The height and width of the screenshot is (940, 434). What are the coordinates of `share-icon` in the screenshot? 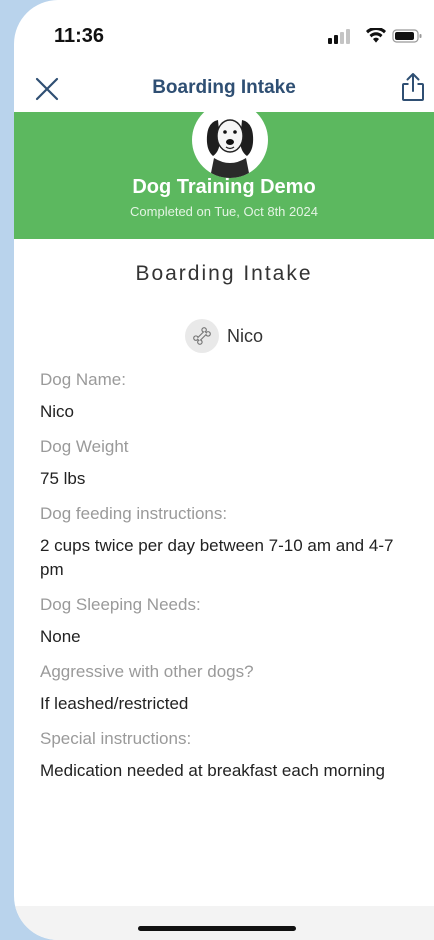 It's located at (413, 87).